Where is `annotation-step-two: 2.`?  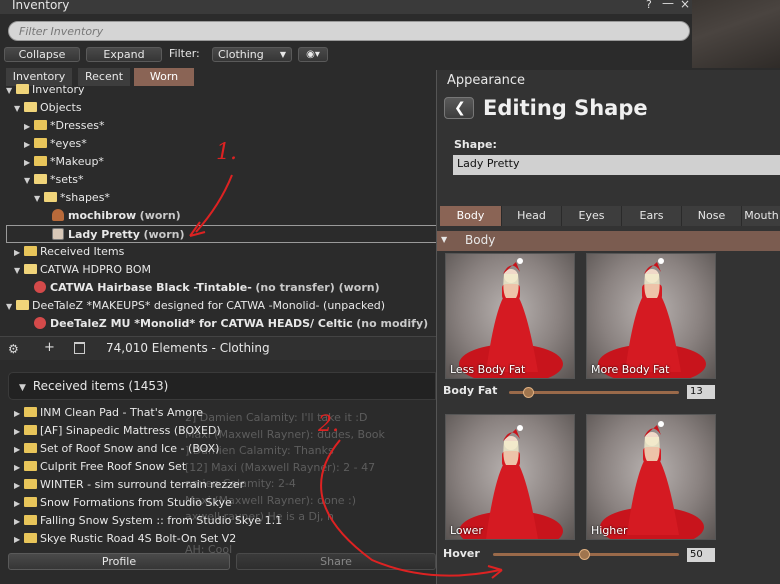
annotation-step-two: 2. is located at coordinates (328, 424).